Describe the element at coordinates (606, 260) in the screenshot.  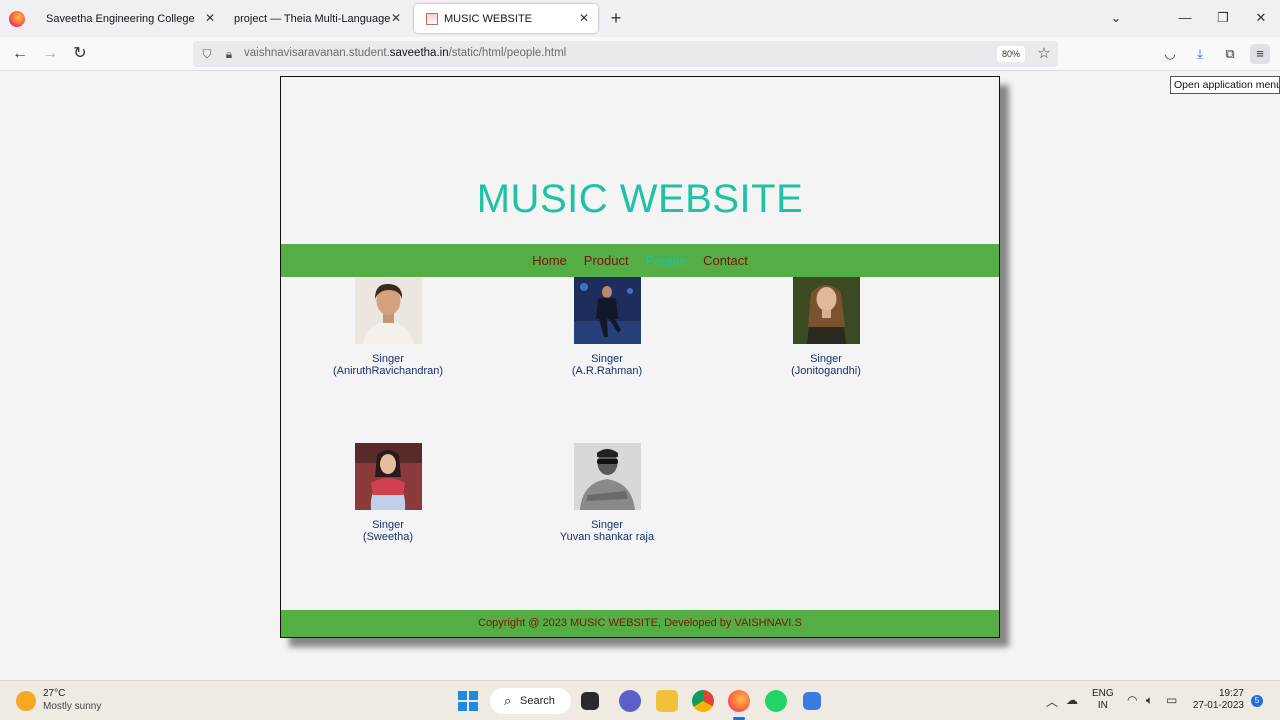
I see `nav-link-product: Product` at that location.